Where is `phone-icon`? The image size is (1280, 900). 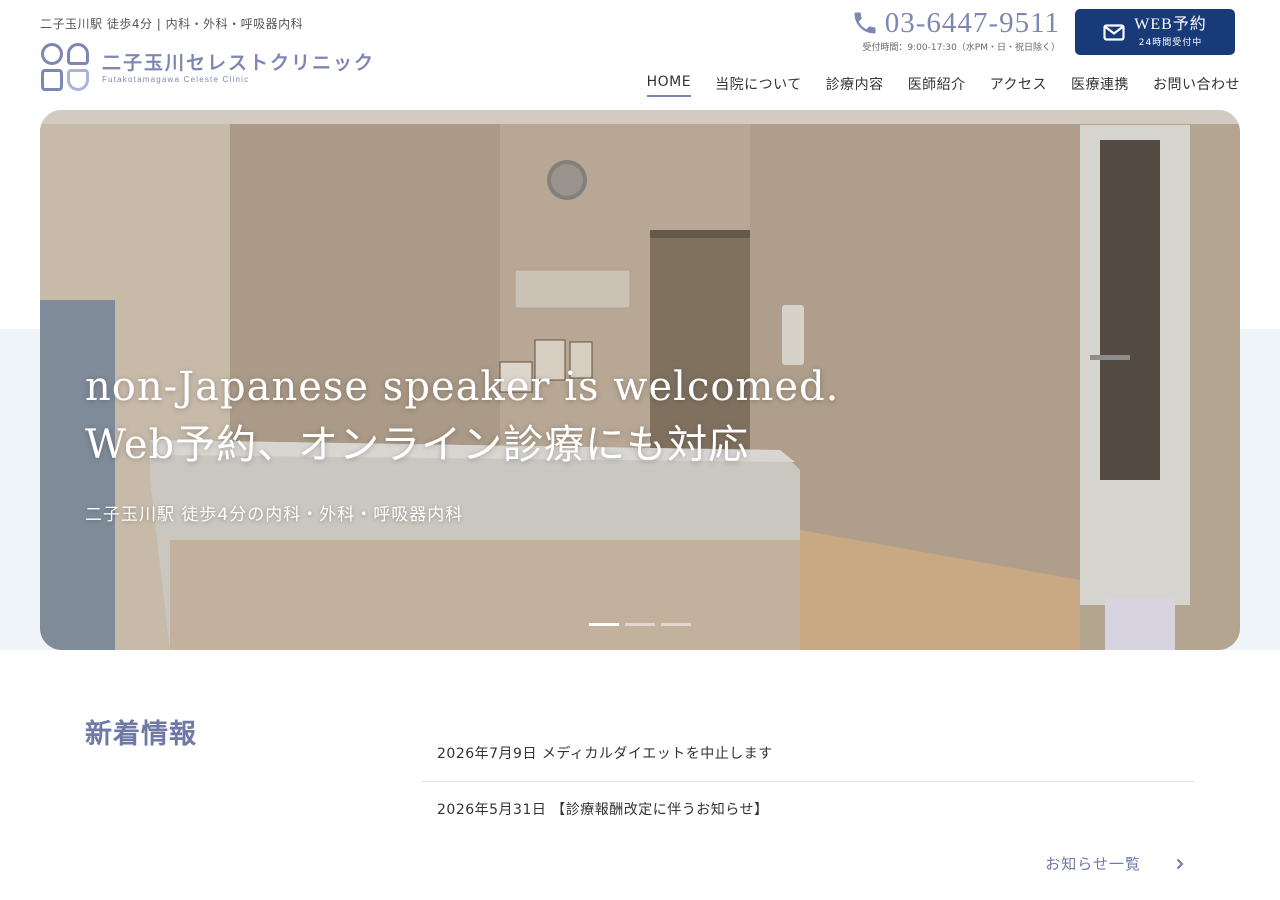 phone-icon is located at coordinates (865, 23).